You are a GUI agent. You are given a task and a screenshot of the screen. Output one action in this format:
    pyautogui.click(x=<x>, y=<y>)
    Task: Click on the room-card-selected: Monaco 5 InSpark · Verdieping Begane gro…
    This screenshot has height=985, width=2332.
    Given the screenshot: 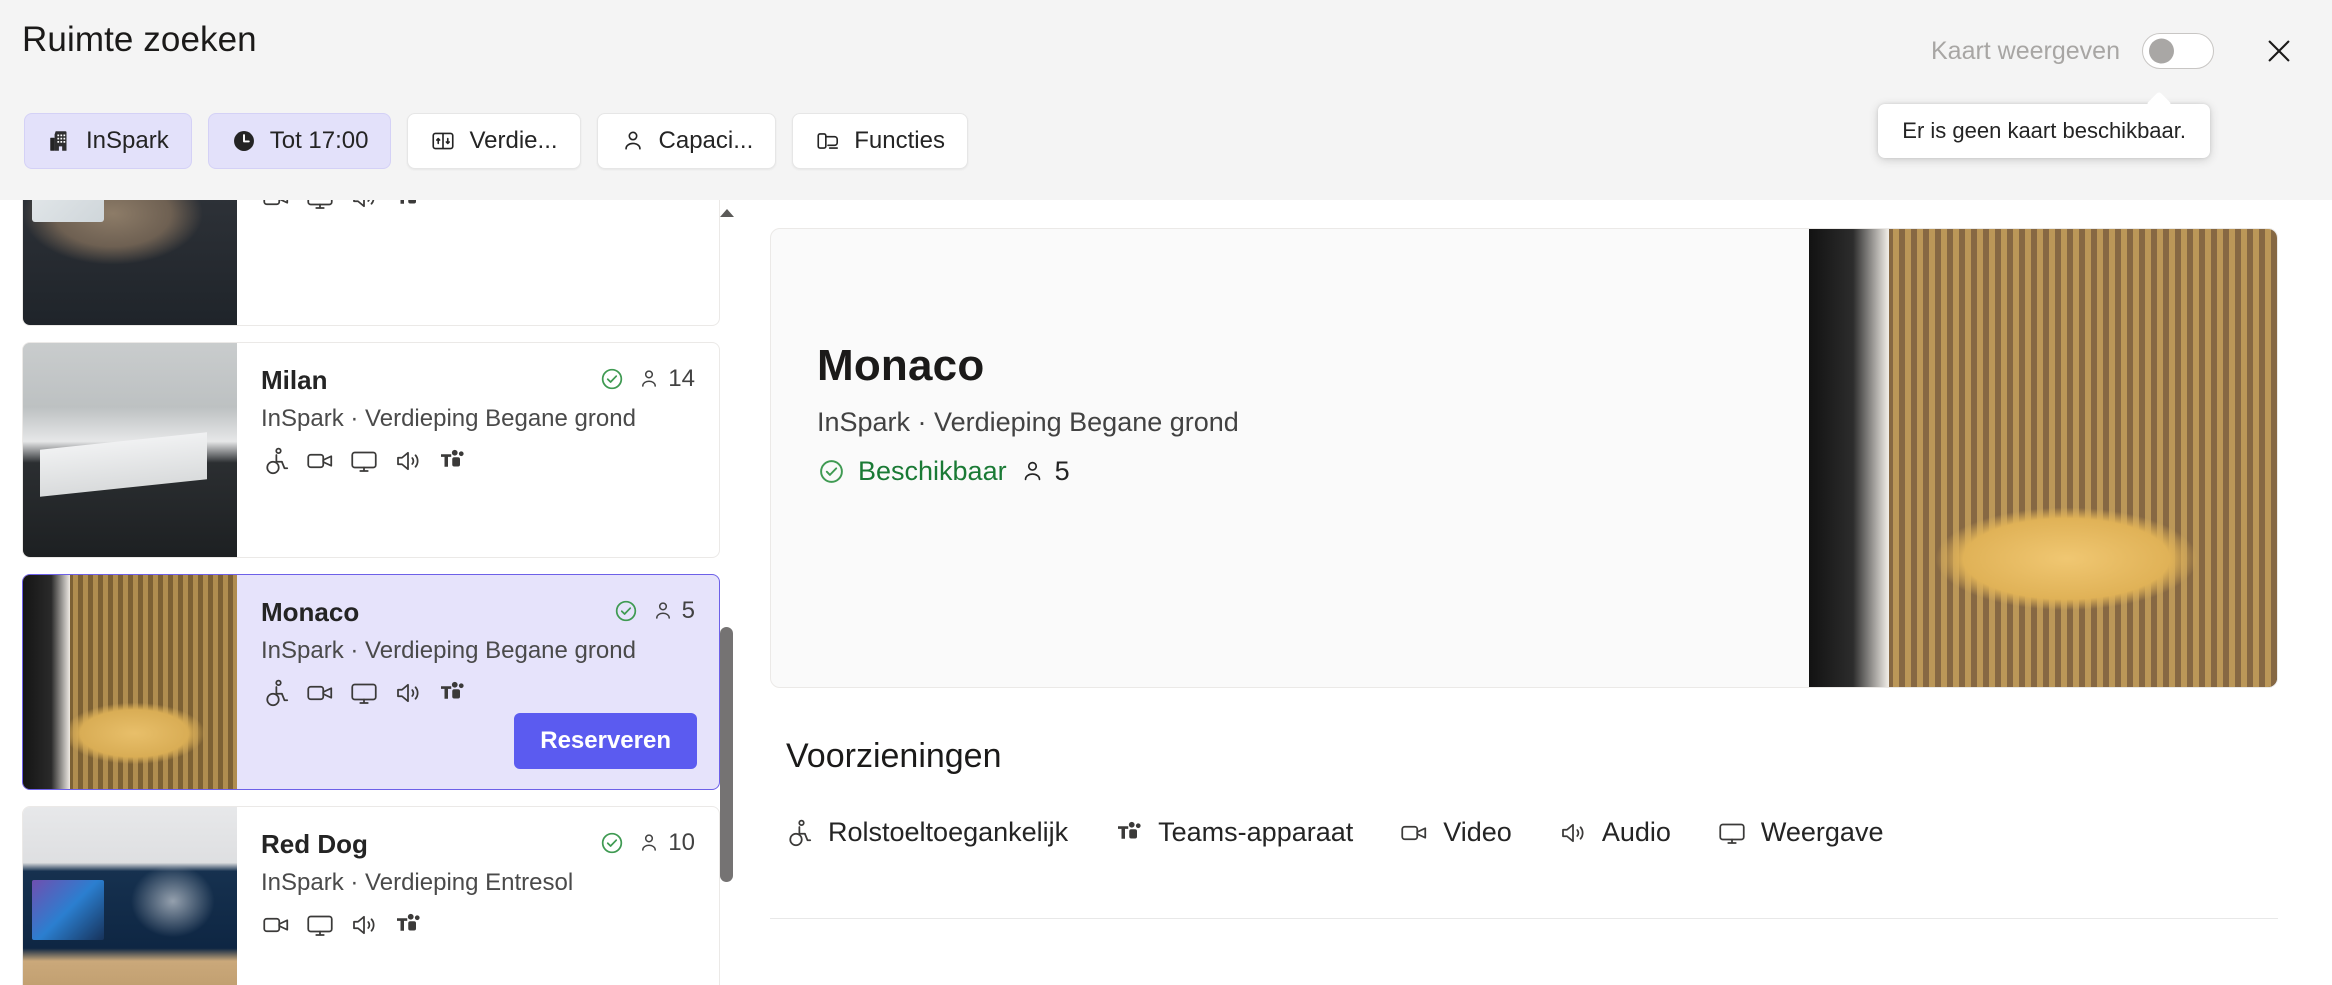 What is the action you would take?
    pyautogui.click(x=371, y=682)
    